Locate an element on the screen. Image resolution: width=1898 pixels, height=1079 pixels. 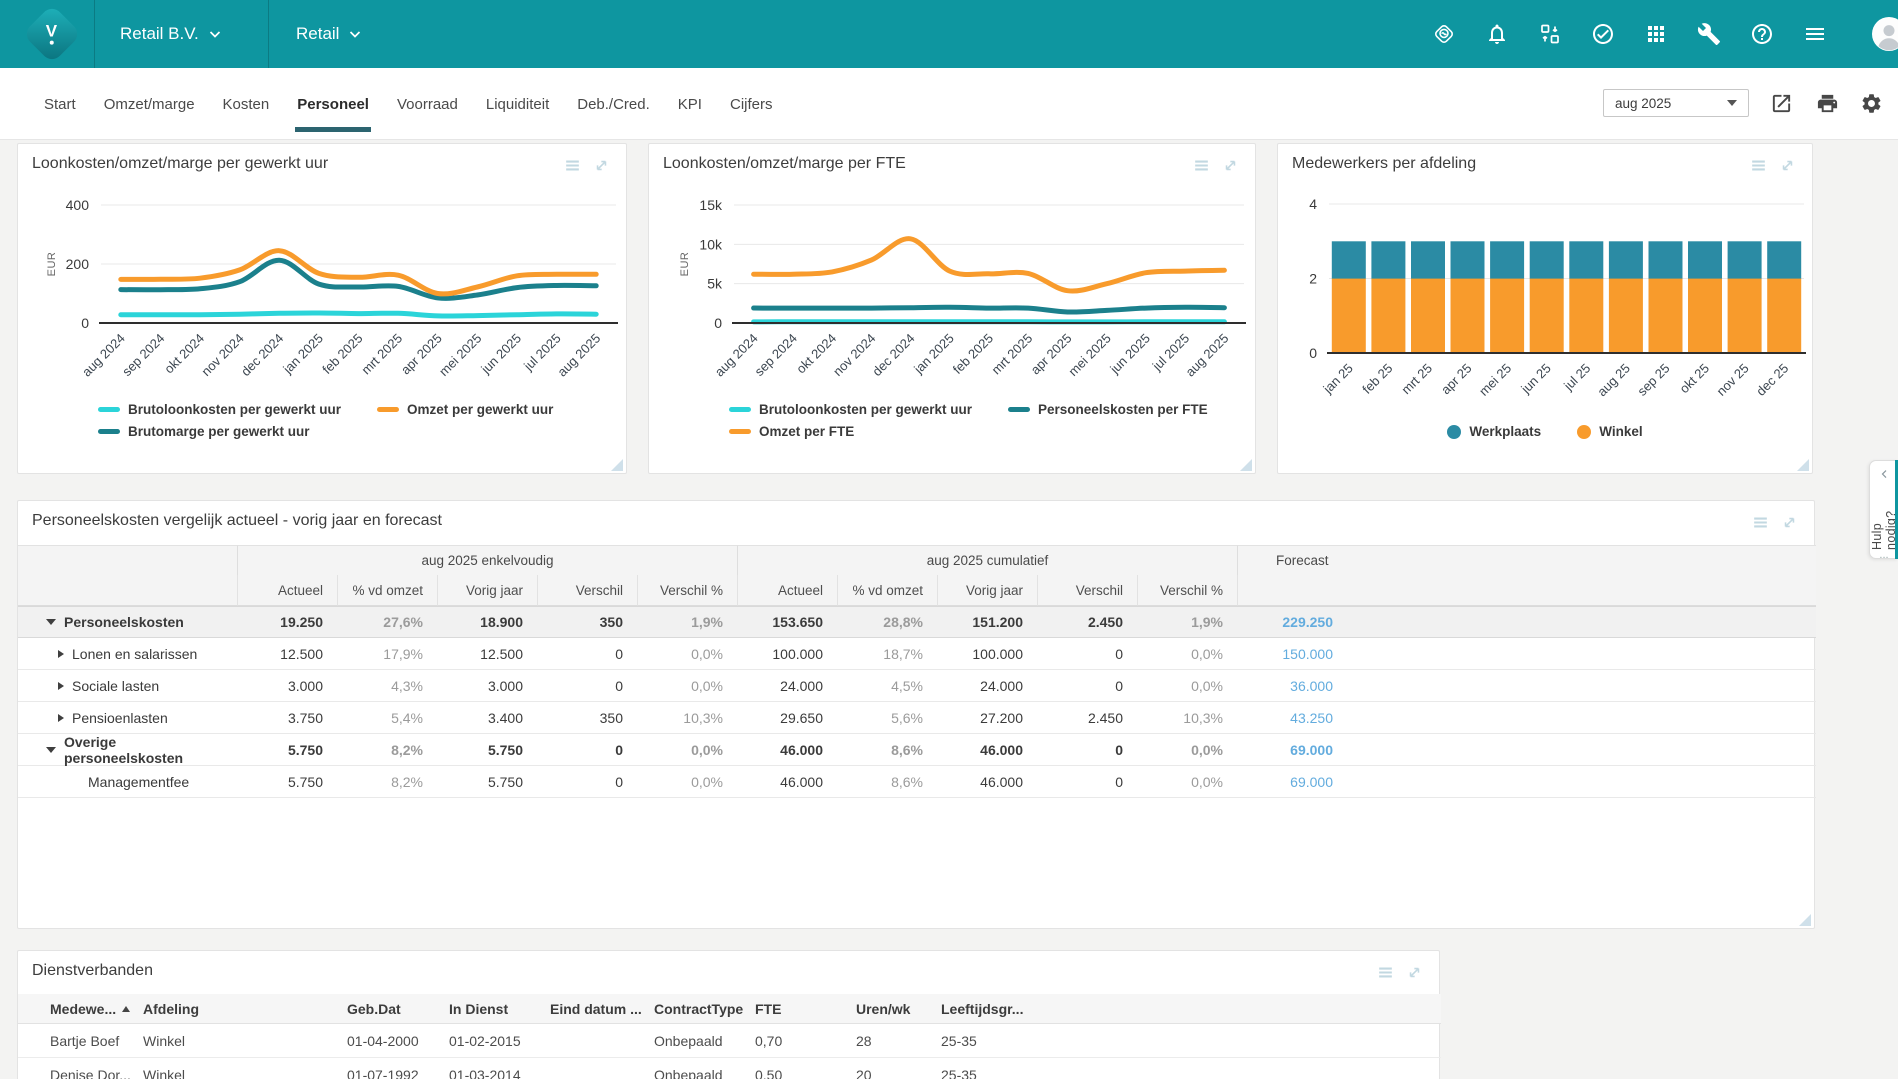
apps-icon is located at coordinates (1656, 34).